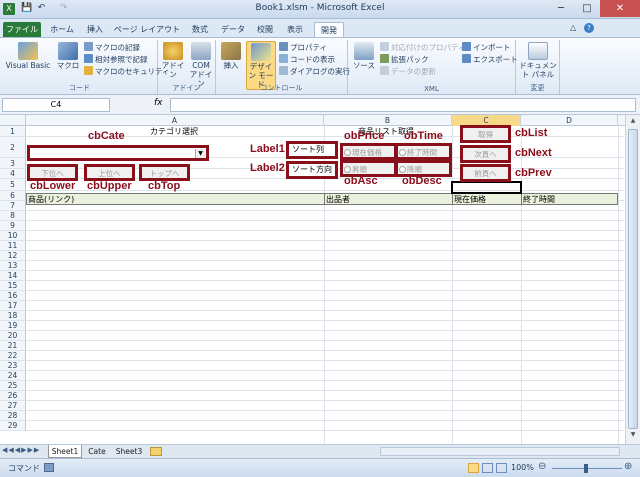  I want to click on tab-review: 校閲, so click(265, 29).